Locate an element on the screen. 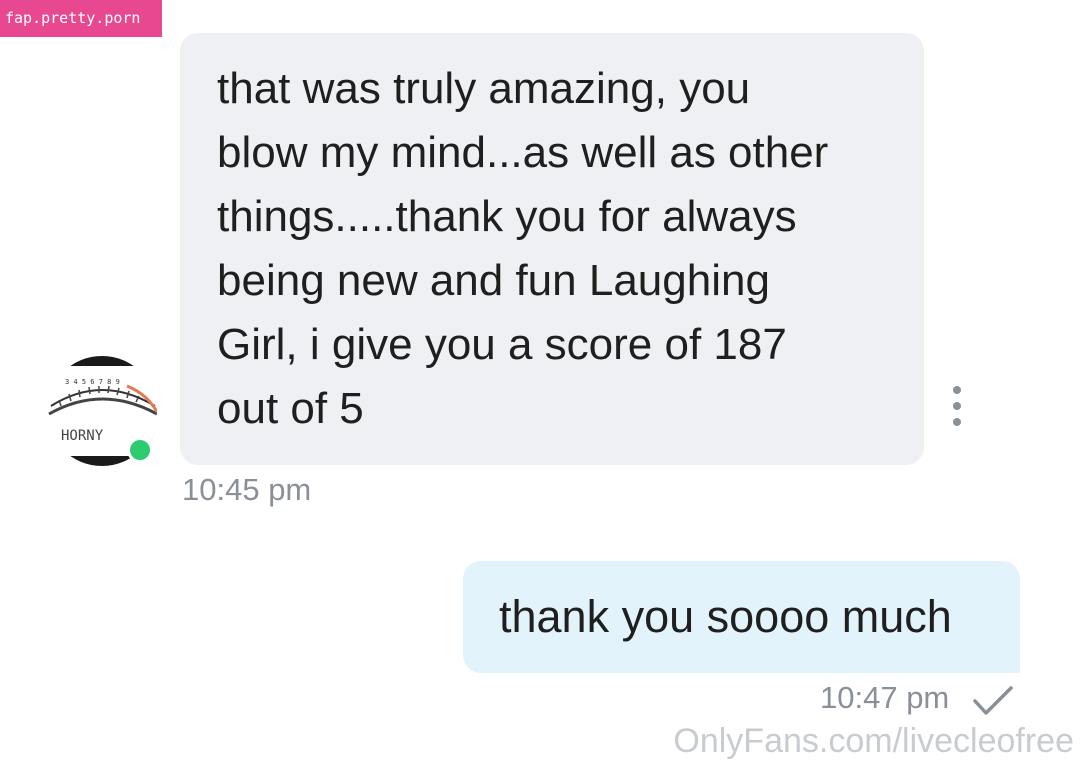 This screenshot has height=768, width=1080. avatar-label: HORNY is located at coordinates (82, 436).